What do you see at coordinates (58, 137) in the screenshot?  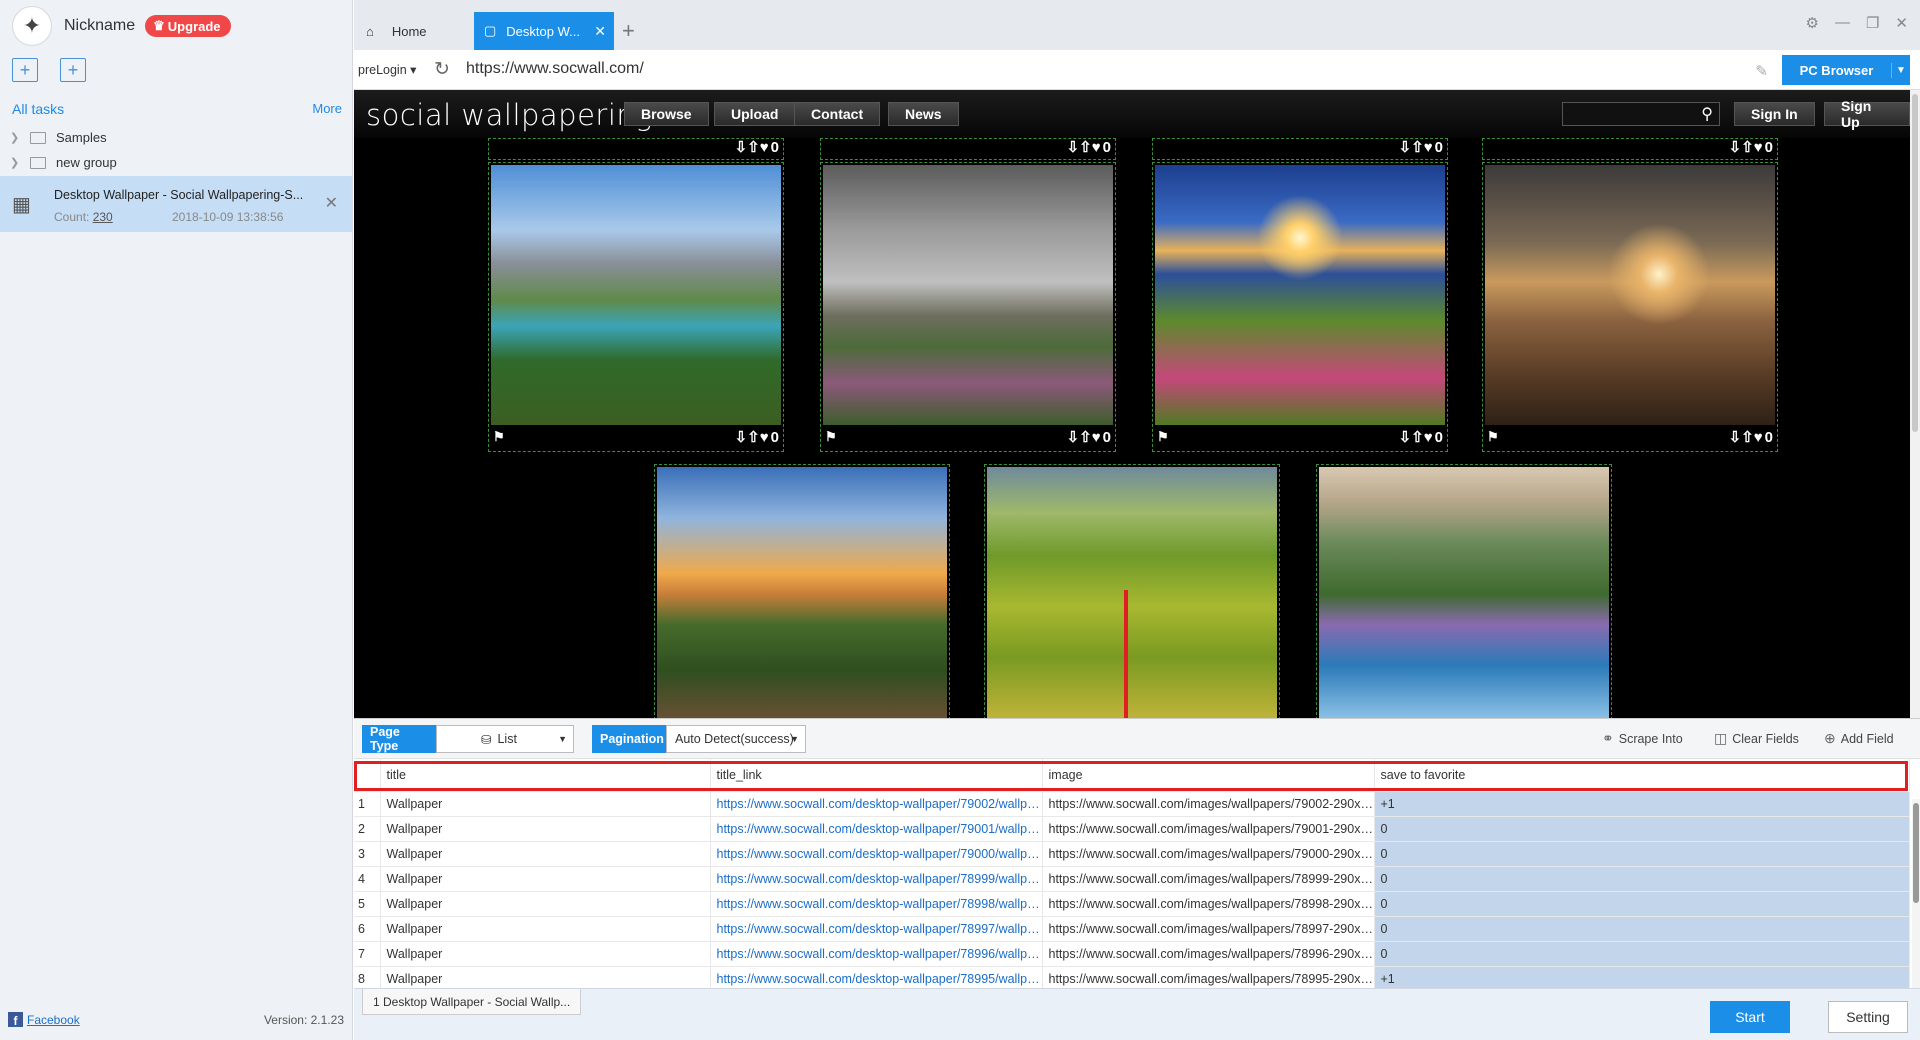 I see `group-samples: ❯ Samples` at bounding box center [58, 137].